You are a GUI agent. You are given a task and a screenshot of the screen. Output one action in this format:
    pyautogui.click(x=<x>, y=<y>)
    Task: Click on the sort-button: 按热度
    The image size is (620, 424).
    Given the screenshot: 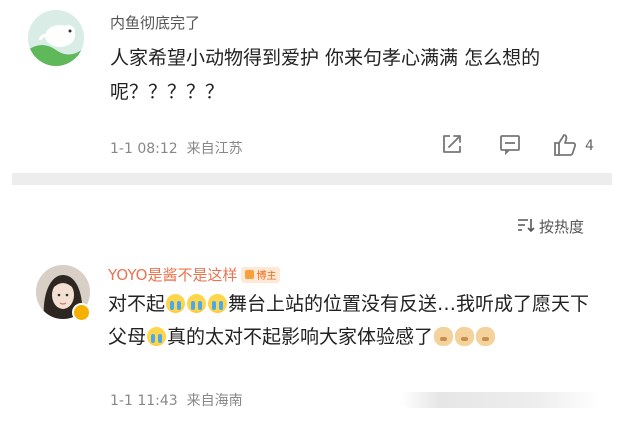 What is the action you would take?
    pyautogui.click(x=550, y=226)
    